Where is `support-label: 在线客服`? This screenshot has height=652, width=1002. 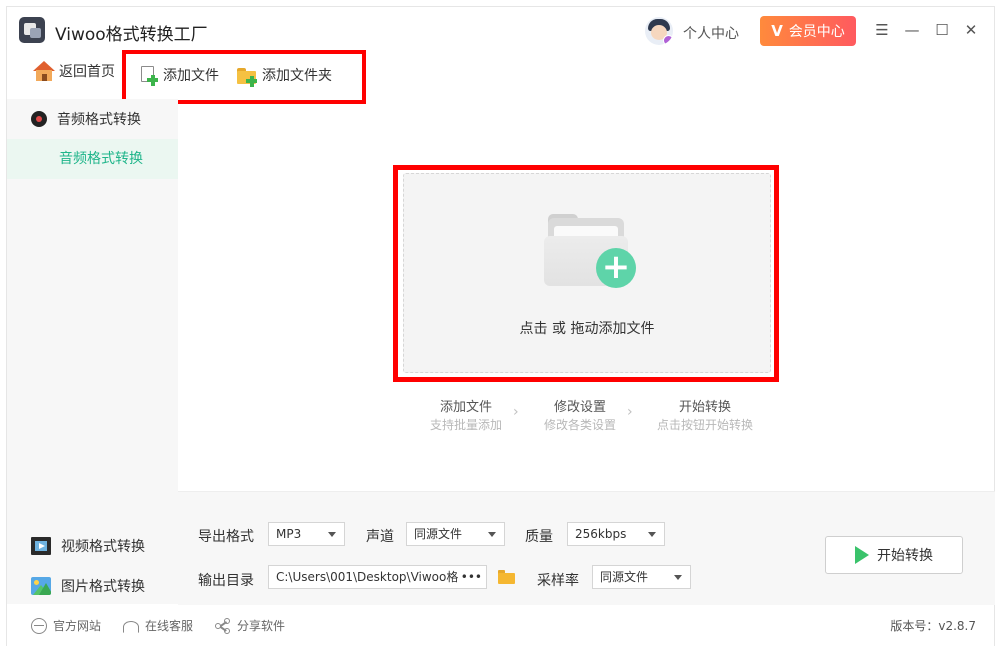 support-label: 在线客服 is located at coordinates (169, 626).